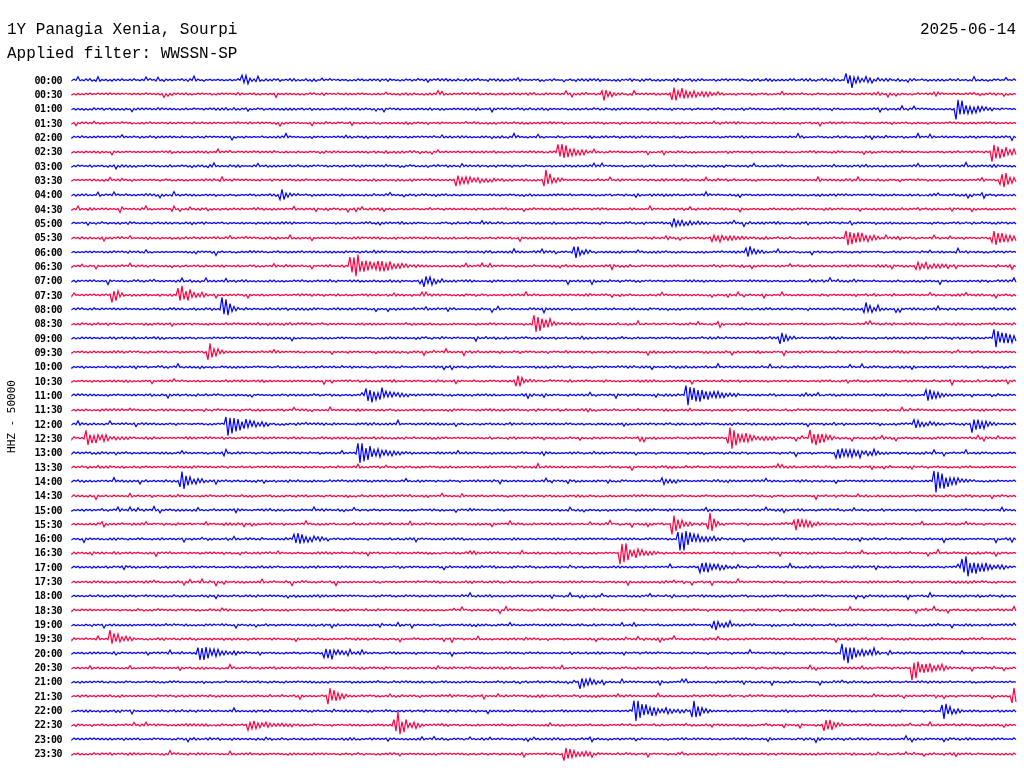 The height and width of the screenshot is (780, 1024). Describe the element at coordinates (48, 754) in the screenshot. I see `time-label: 23:30` at that location.